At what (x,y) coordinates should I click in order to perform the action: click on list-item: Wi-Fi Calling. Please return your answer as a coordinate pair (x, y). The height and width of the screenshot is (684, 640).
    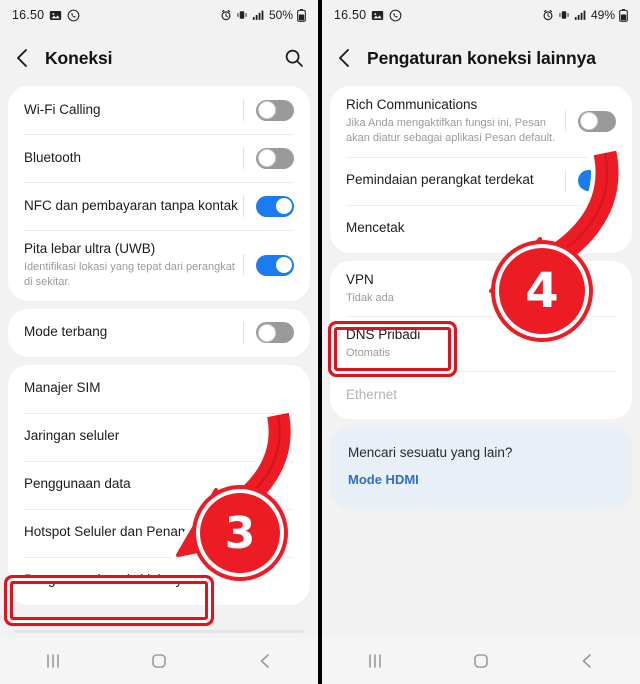
    Looking at the image, I should click on (159, 110).